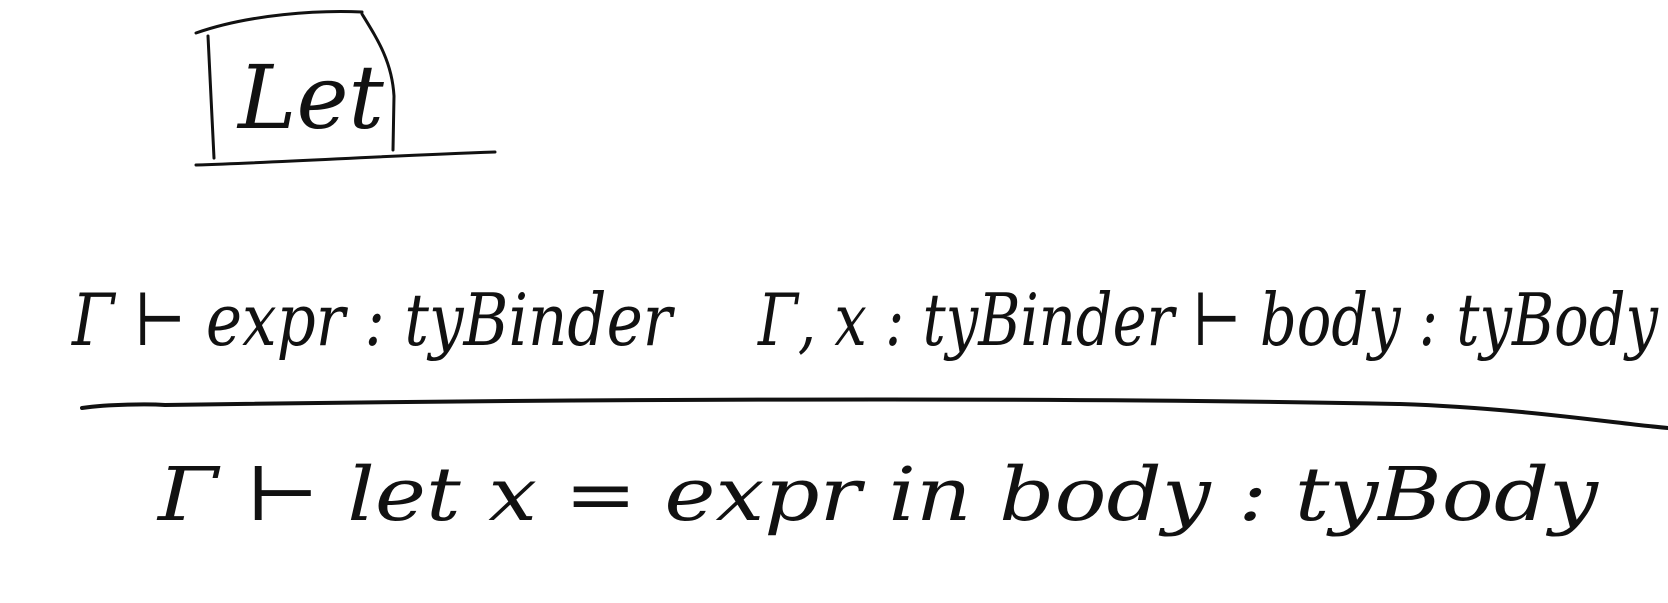  What do you see at coordinates (211, 97) in the screenshot?
I see `rule-name-box-left` at bounding box center [211, 97].